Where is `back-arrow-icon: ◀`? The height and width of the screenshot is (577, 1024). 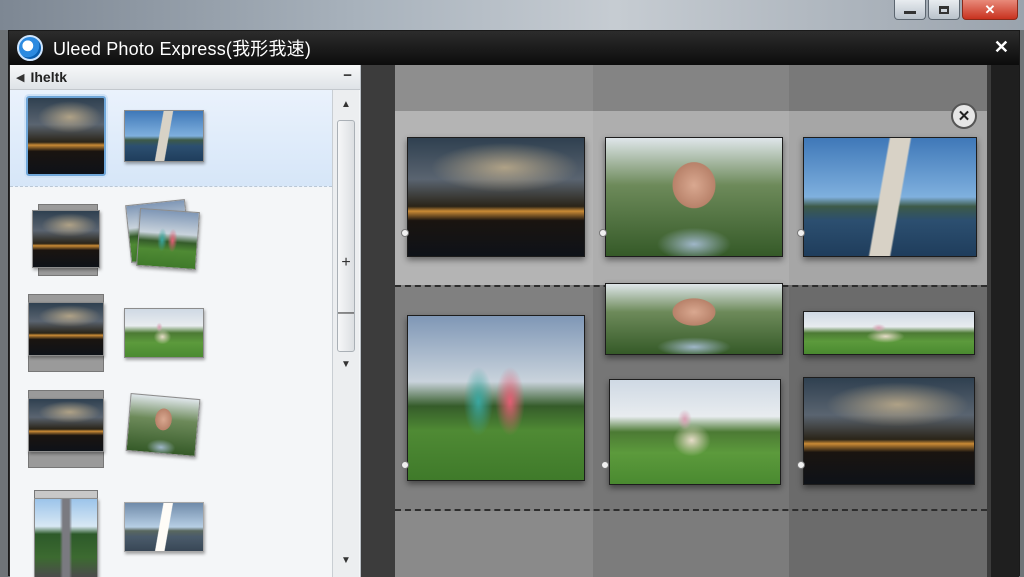
back-arrow-icon: ◀ is located at coordinates (20, 77).